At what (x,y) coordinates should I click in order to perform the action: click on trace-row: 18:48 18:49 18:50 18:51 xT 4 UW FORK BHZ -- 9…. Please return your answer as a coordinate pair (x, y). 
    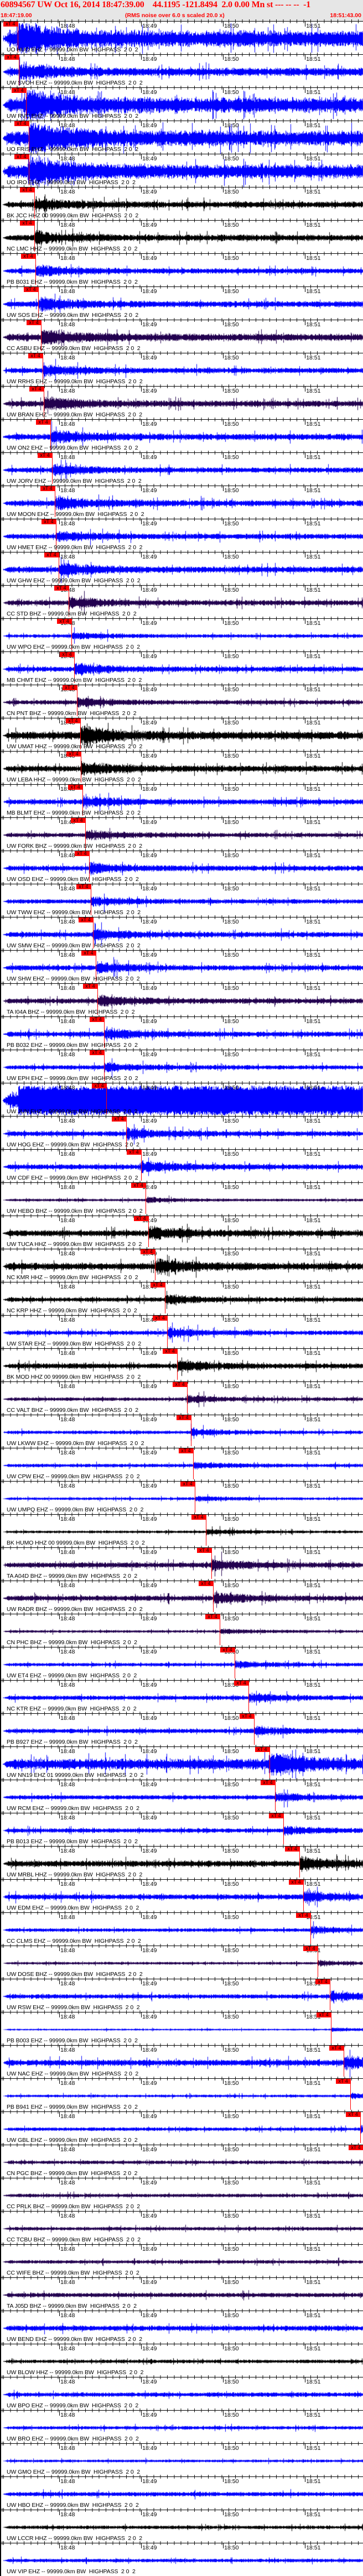
    Looking at the image, I should click on (181, 833).